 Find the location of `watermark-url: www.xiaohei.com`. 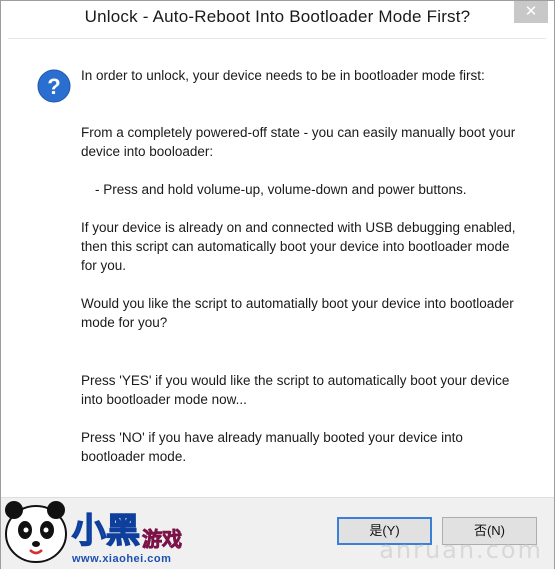

watermark-url: www.xiaohei.com is located at coordinates (122, 559).